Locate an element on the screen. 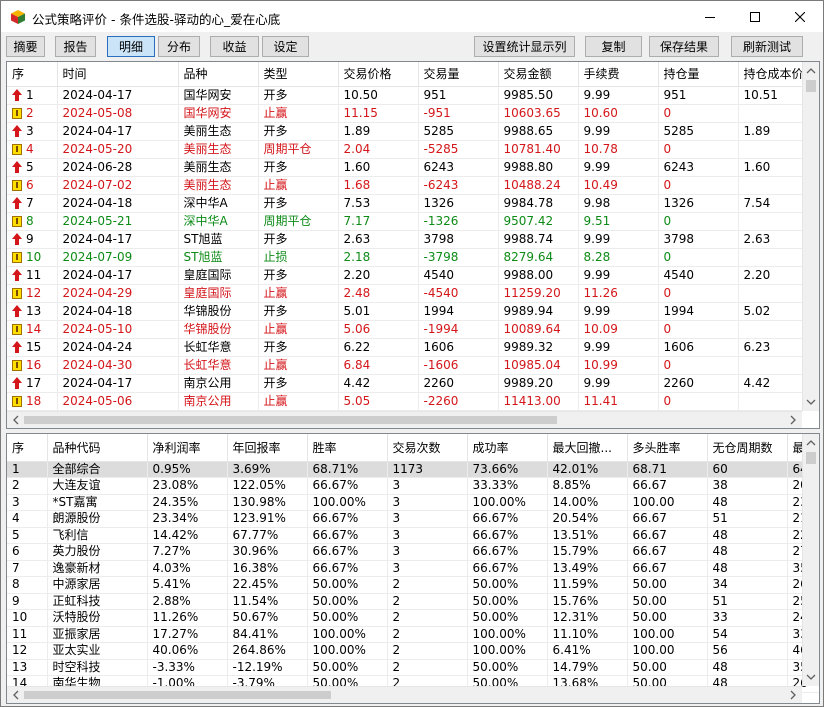 The image size is (824, 707). title-bar: 公式策略评价 - 条件选股-驿动的心_爱在心底 is located at coordinates (412, 16).